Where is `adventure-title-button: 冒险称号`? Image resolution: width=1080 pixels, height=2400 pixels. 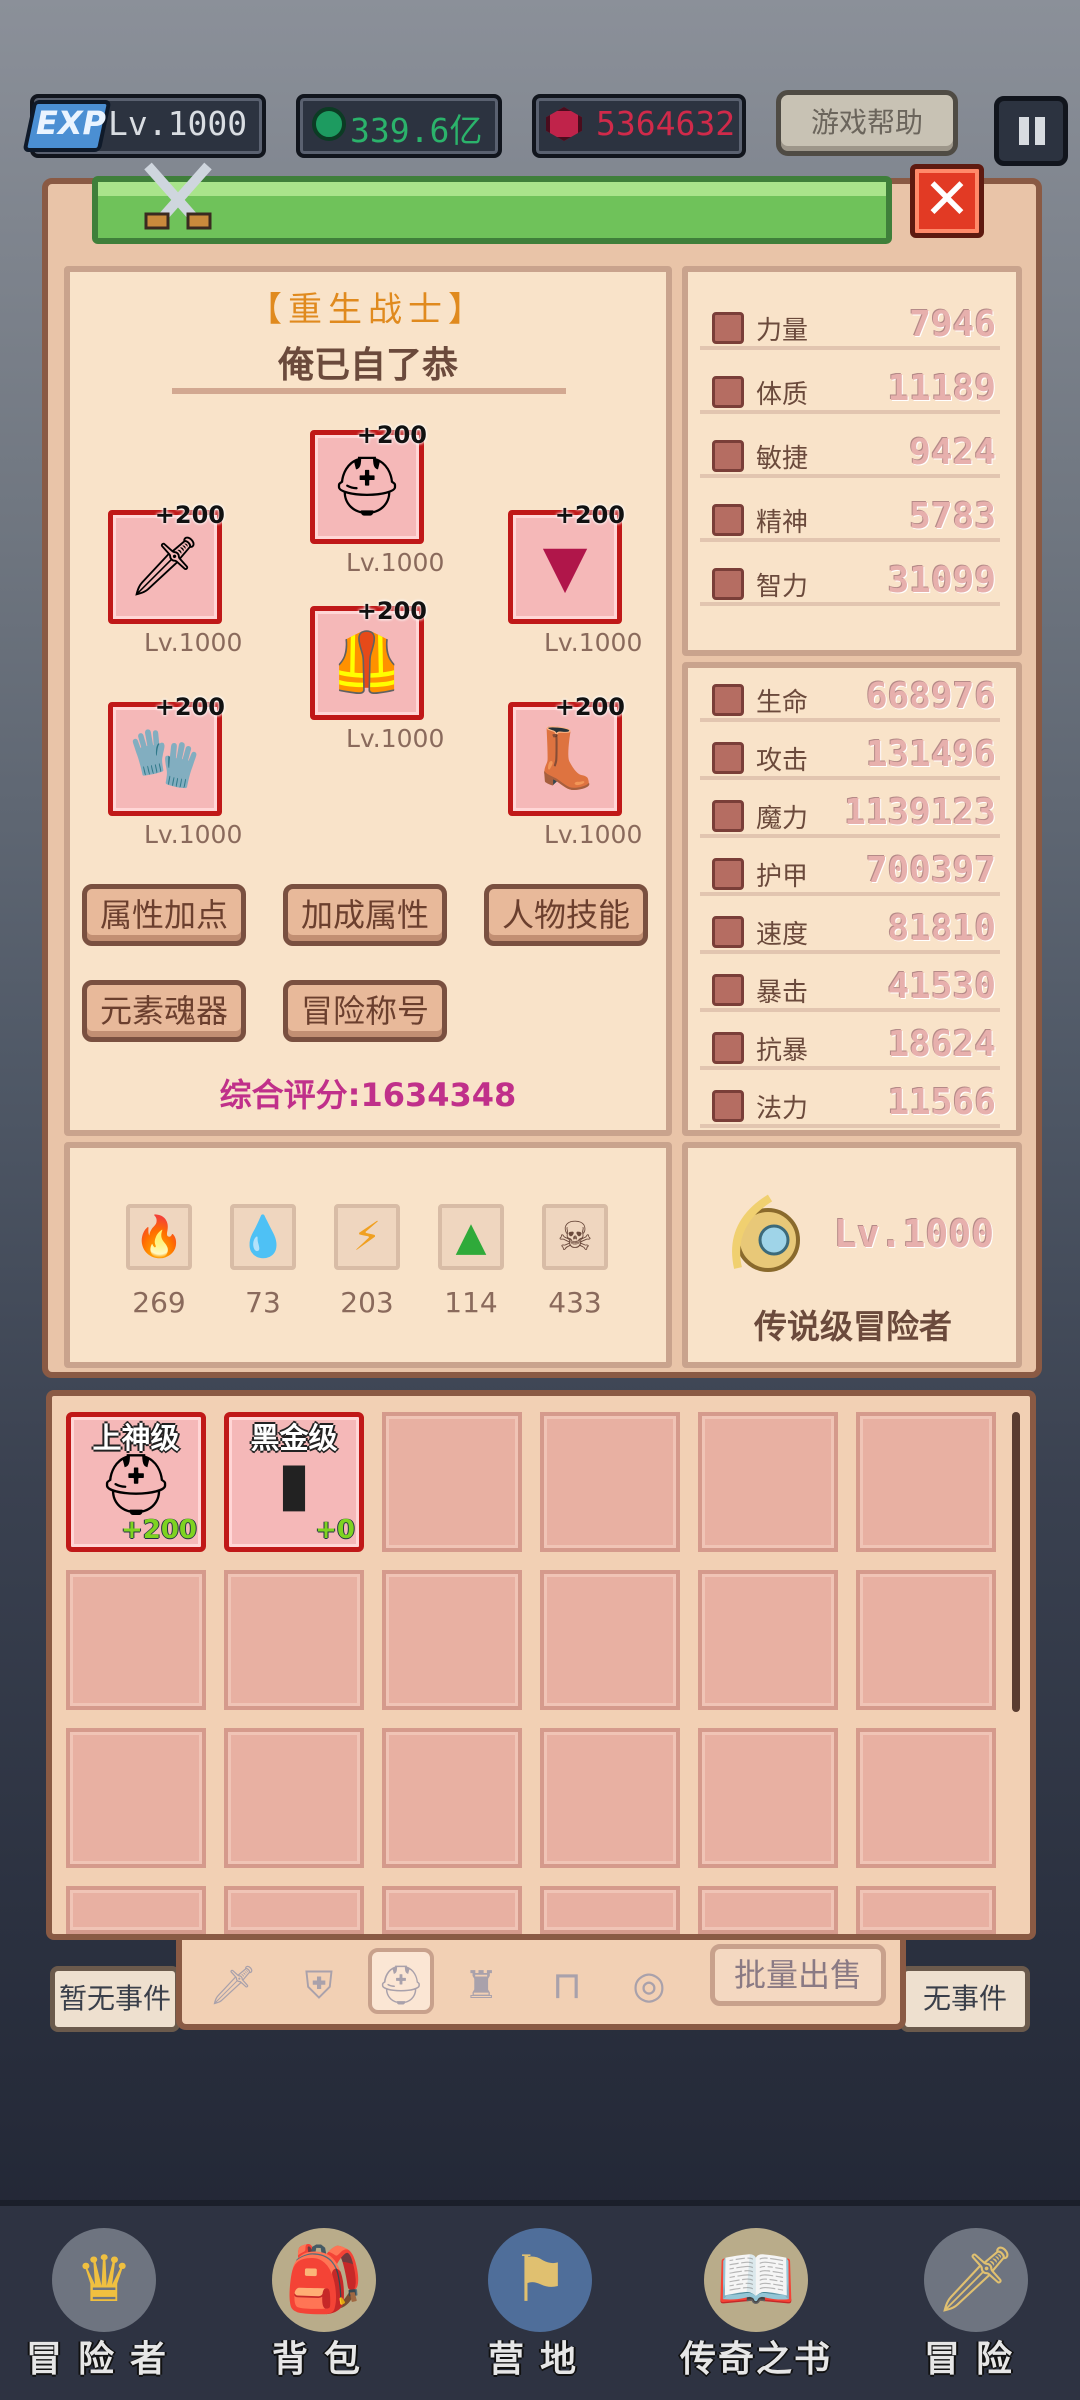
adventure-title-button: 冒险称号 is located at coordinates (365, 1011).